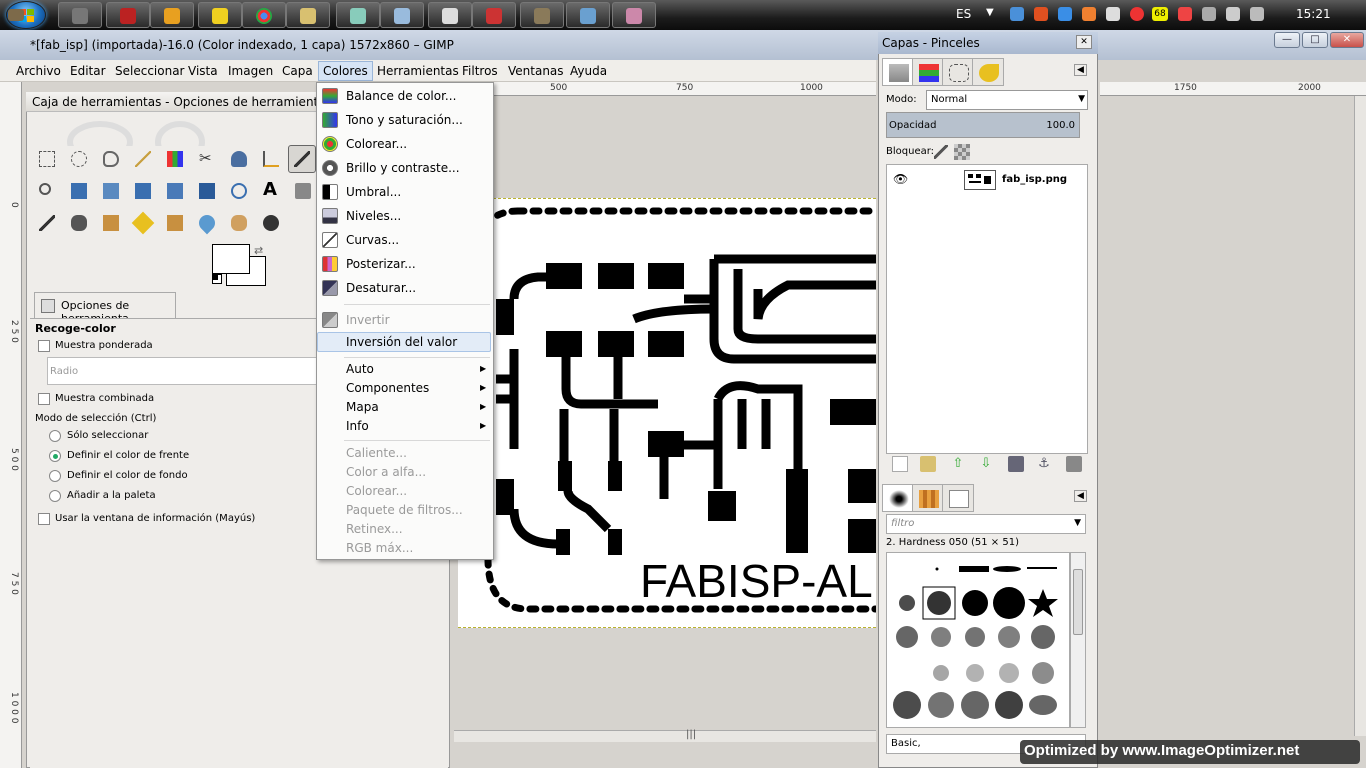 Image resolution: width=1366 pixels, height=768 pixels. What do you see at coordinates (988, 43) in the screenshot?
I see `dock-titlebar: Capas - Pinceles` at bounding box center [988, 43].